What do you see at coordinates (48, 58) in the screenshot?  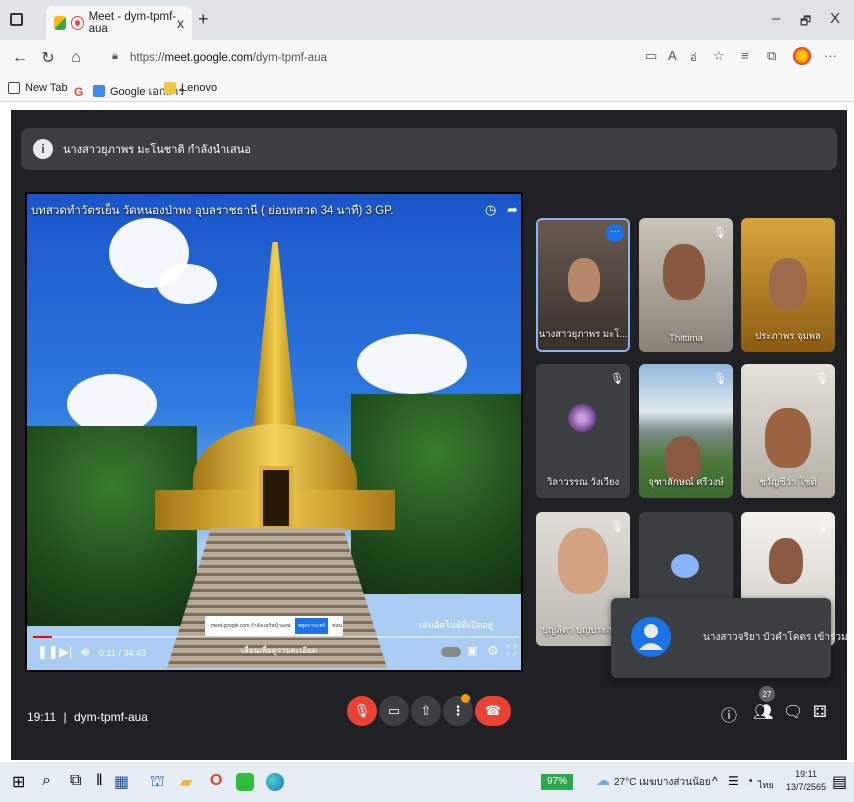 I see `refresh-icon: ↻` at bounding box center [48, 58].